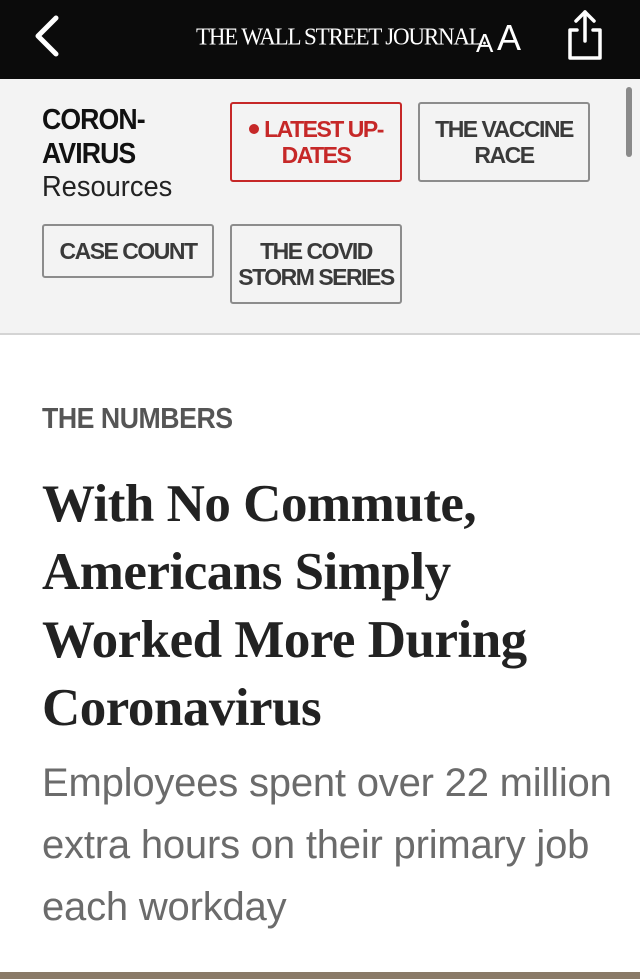 The image size is (640, 979). Describe the element at coordinates (509, 37) in the screenshot. I see `font-size-large-glyph: A` at that location.